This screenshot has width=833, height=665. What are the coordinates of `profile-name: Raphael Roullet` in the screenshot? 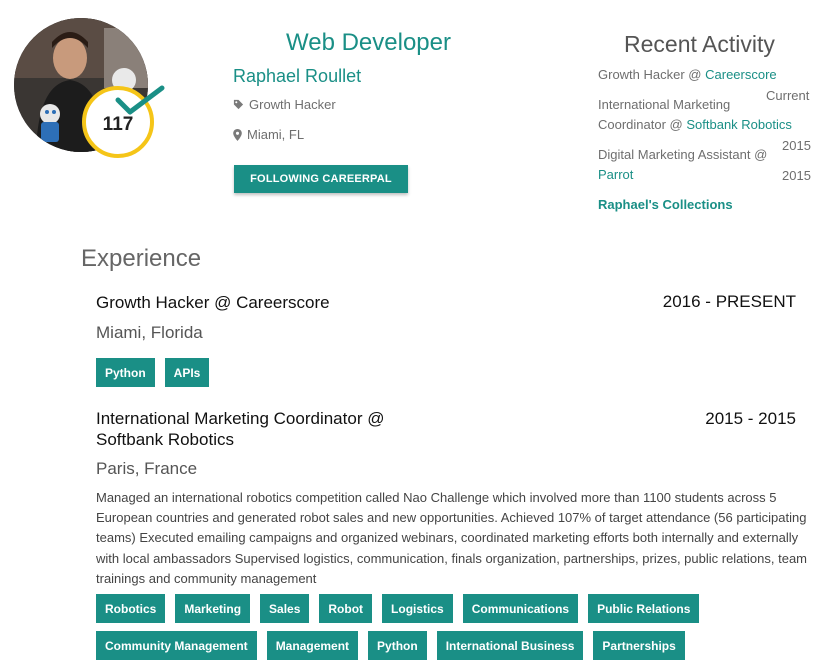 It's located at (297, 76).